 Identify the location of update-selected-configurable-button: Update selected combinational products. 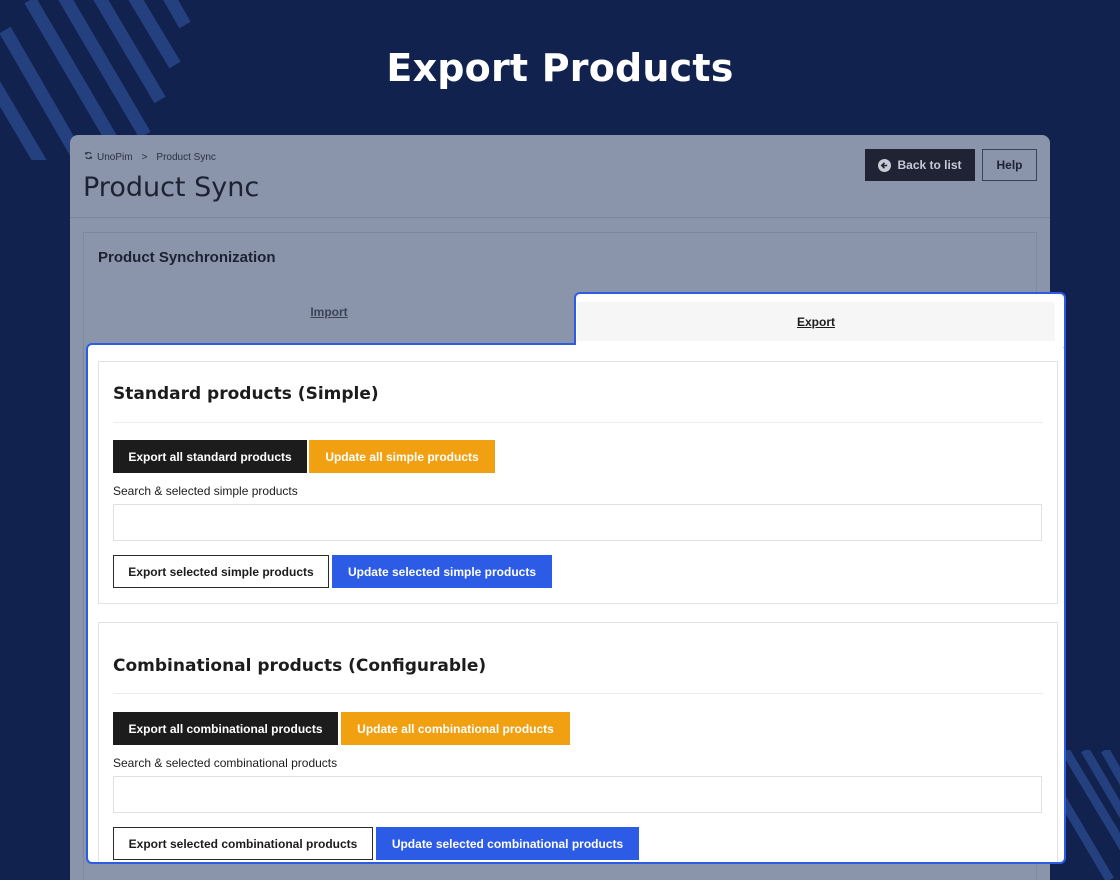
(507, 843).